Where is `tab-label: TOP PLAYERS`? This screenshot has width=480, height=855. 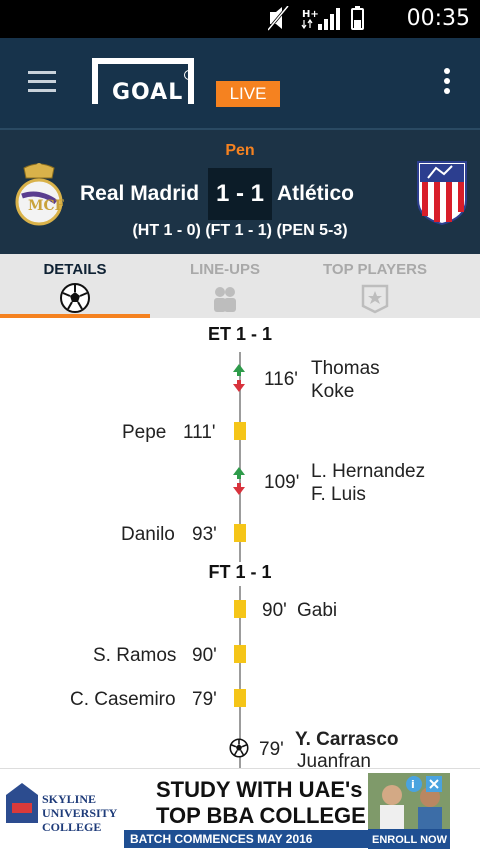
tab-label: TOP PLAYERS is located at coordinates (375, 269).